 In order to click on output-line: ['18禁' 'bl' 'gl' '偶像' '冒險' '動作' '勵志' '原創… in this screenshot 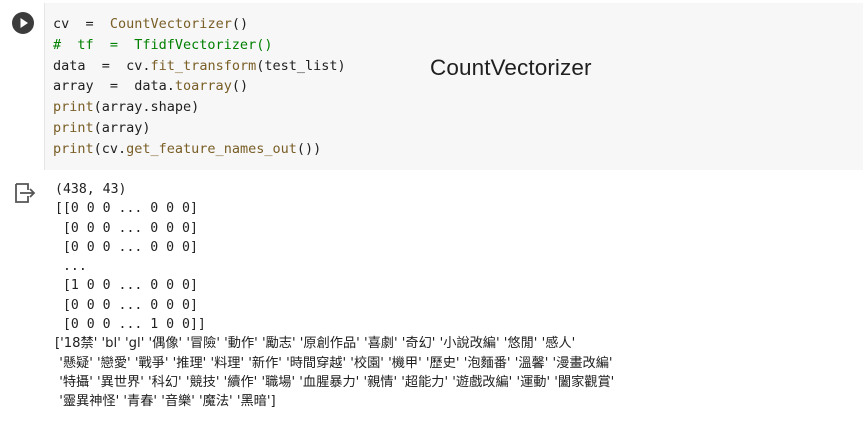, I will do `click(315, 344)`.